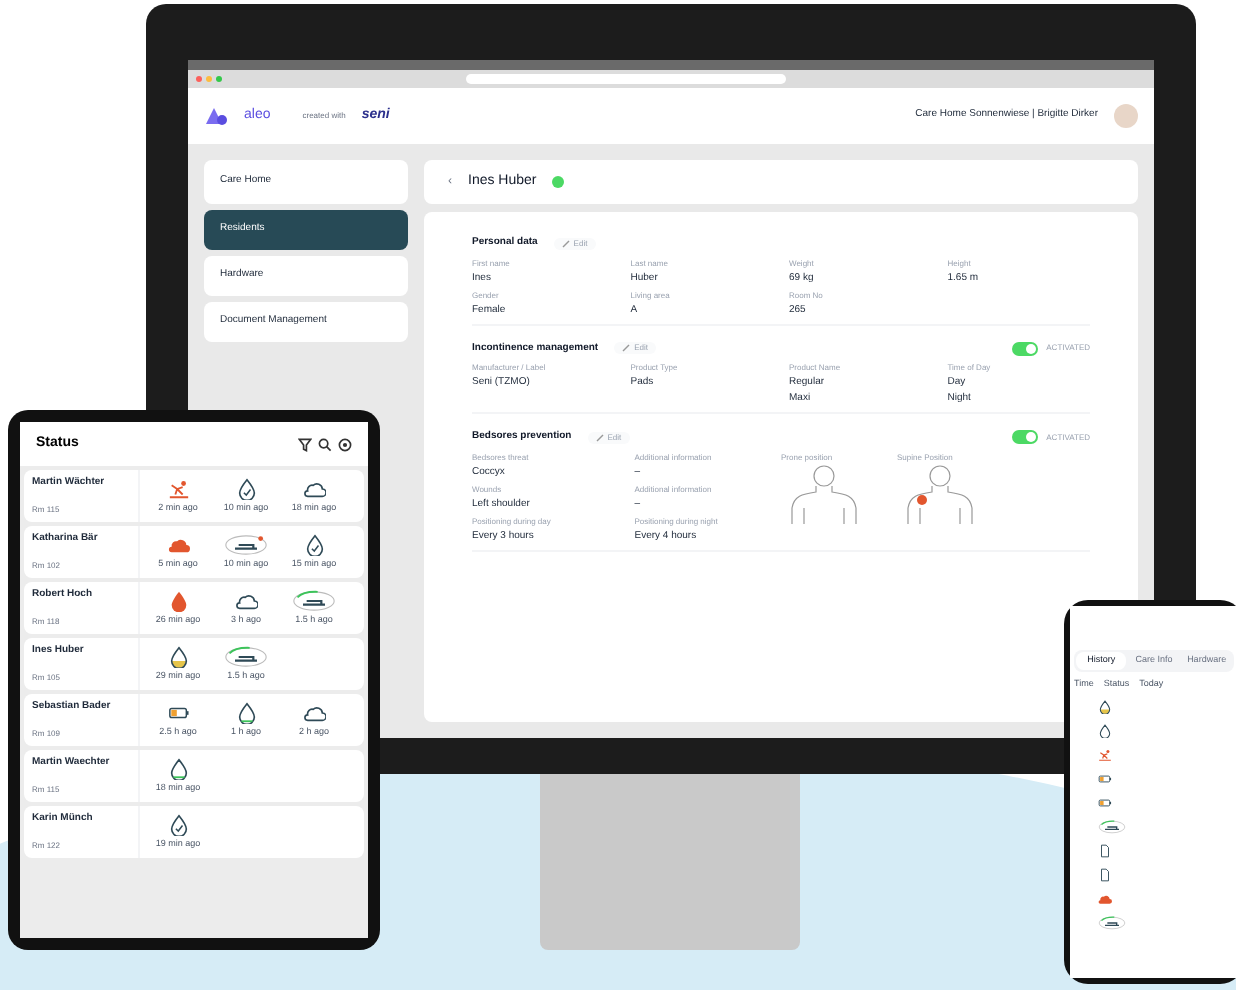 The height and width of the screenshot is (990, 1236). Describe the element at coordinates (305, 444) in the screenshot. I see `filter-icon` at that location.